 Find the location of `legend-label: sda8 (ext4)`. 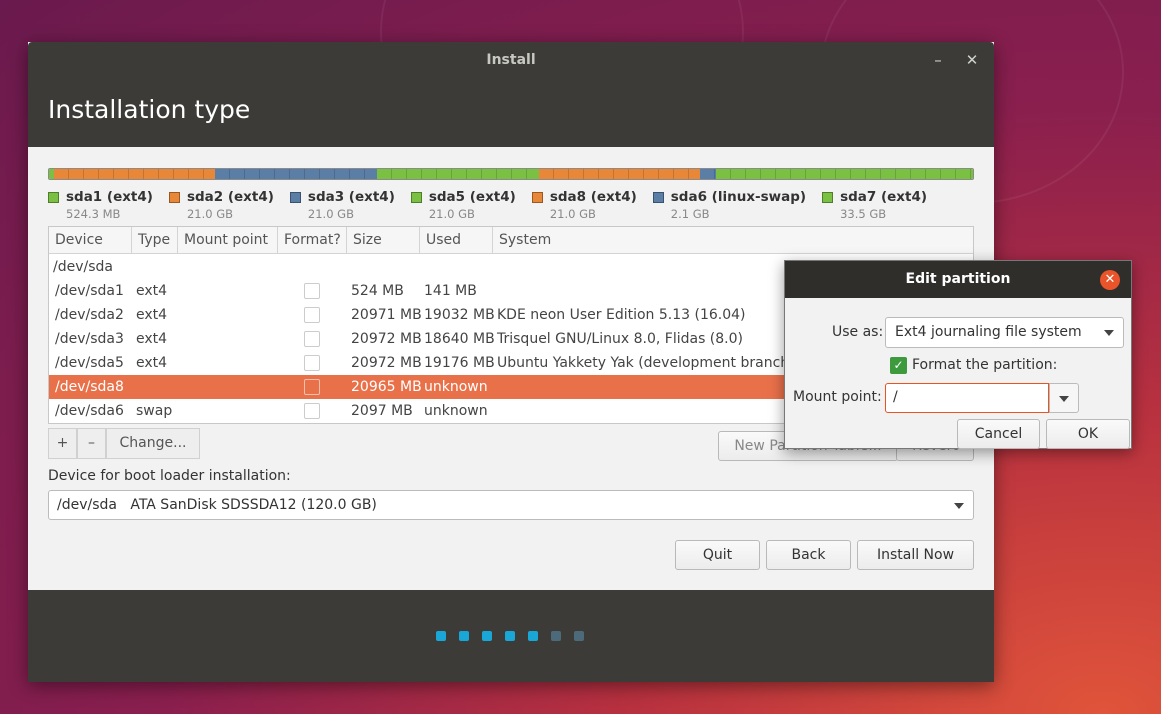

legend-label: sda8 (ext4) is located at coordinates (593, 197).